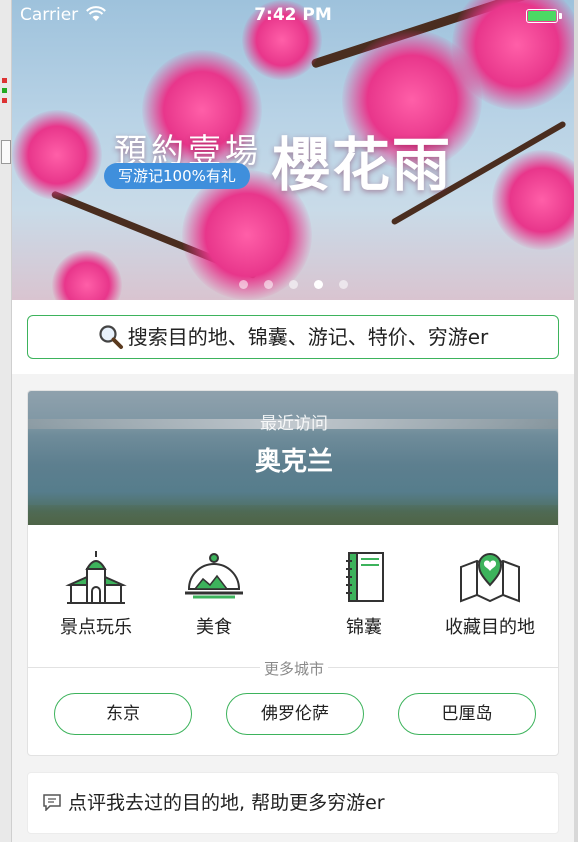 This screenshot has height=842, width=578. I want to click on more-cities-divider: 更多城市, so click(293, 666).